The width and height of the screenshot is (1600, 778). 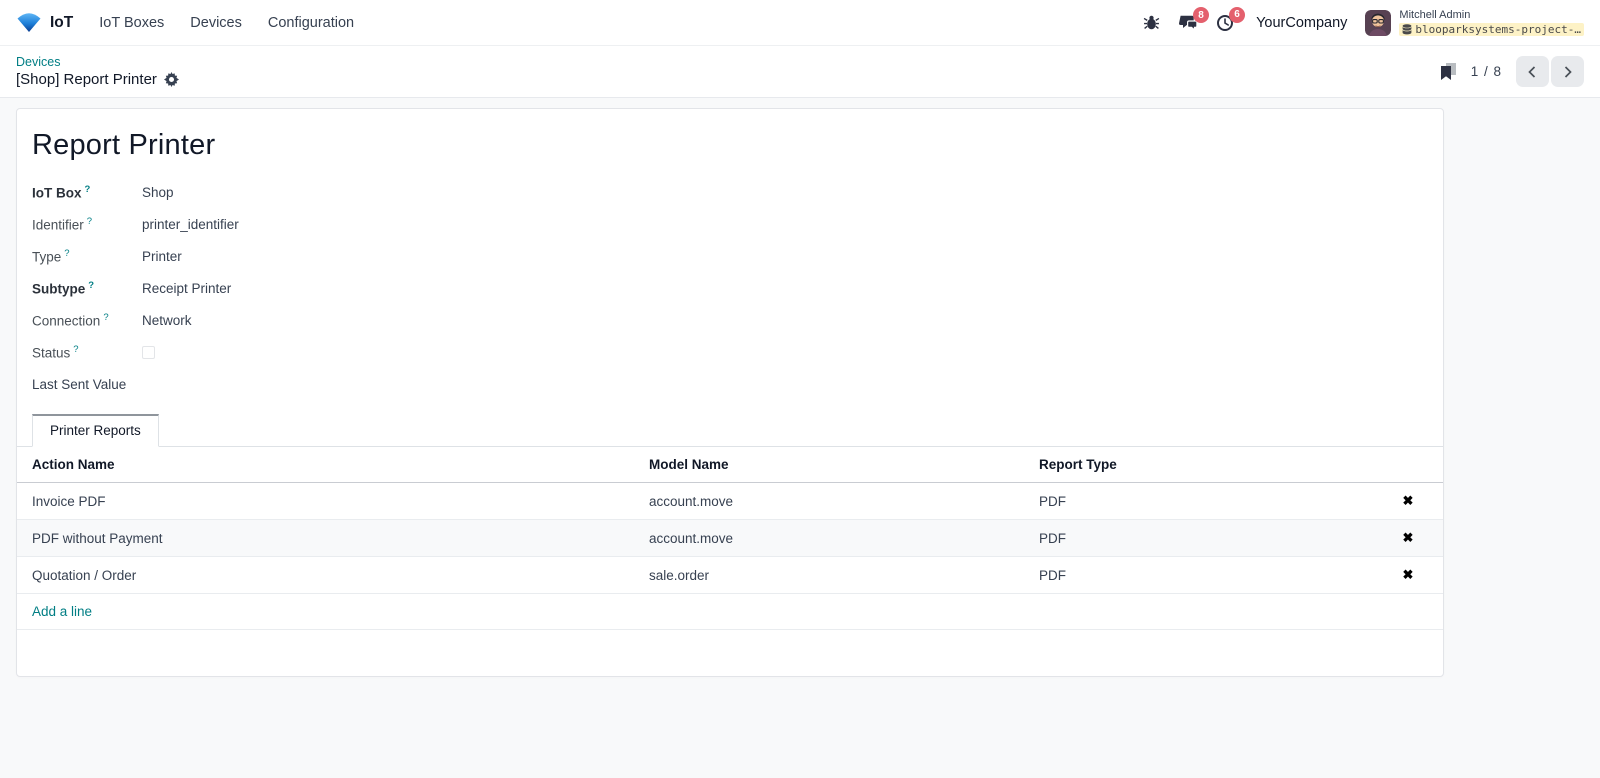 I want to click on activities-count-badge: 6, so click(x=1237, y=14).